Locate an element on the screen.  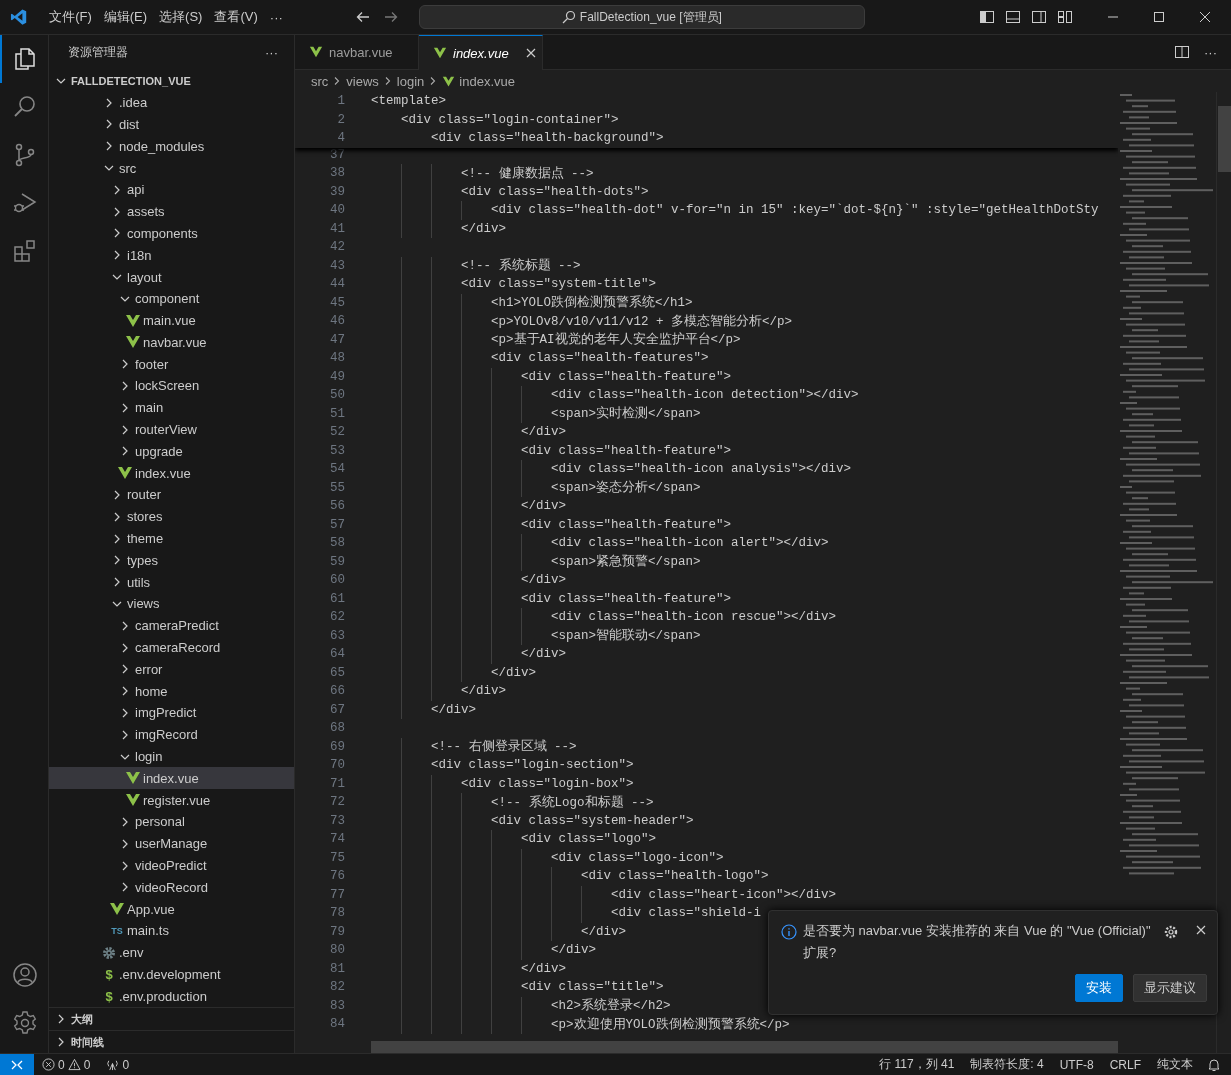
notification-button: 安装 is located at coordinates (1099, 988).